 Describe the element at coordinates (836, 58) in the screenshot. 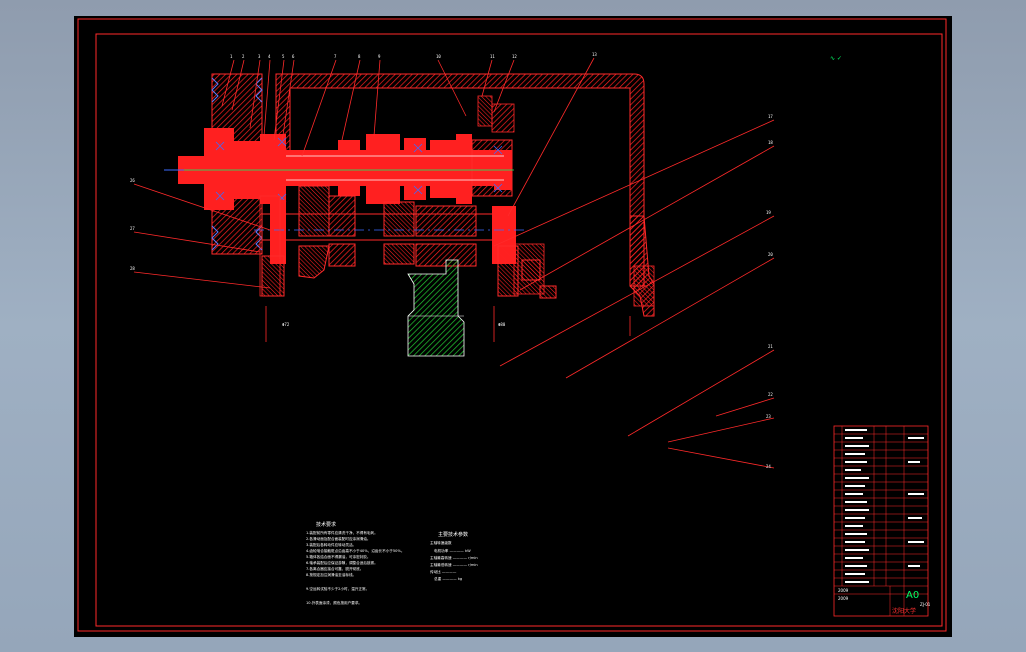

I see `corner-mark: ∿ ✓` at that location.